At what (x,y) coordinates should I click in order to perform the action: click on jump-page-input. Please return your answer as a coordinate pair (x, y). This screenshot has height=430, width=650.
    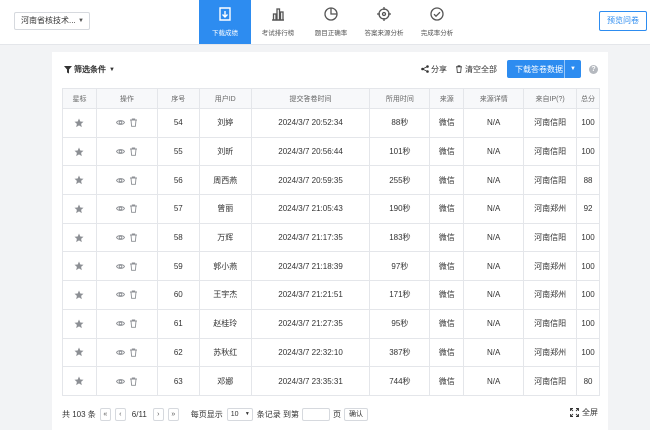
    Looking at the image, I should click on (316, 414).